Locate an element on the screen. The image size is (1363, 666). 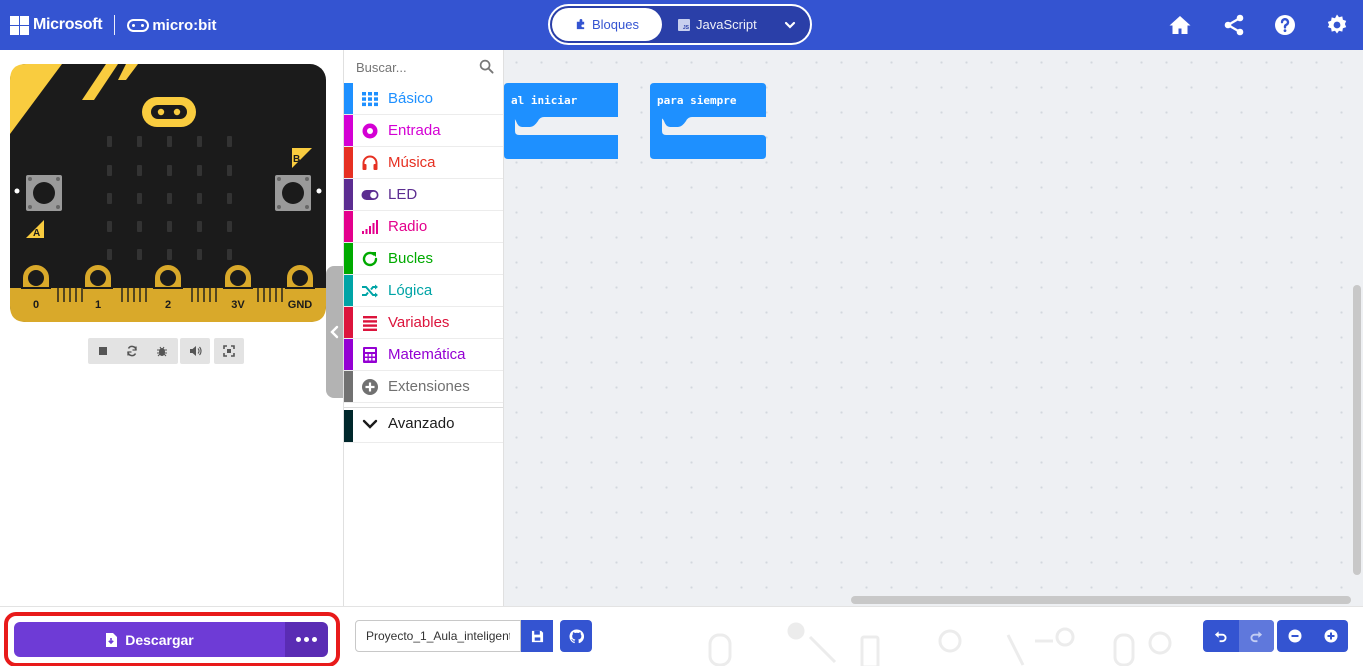
forever-label: para siempre is located at coordinates (697, 100).